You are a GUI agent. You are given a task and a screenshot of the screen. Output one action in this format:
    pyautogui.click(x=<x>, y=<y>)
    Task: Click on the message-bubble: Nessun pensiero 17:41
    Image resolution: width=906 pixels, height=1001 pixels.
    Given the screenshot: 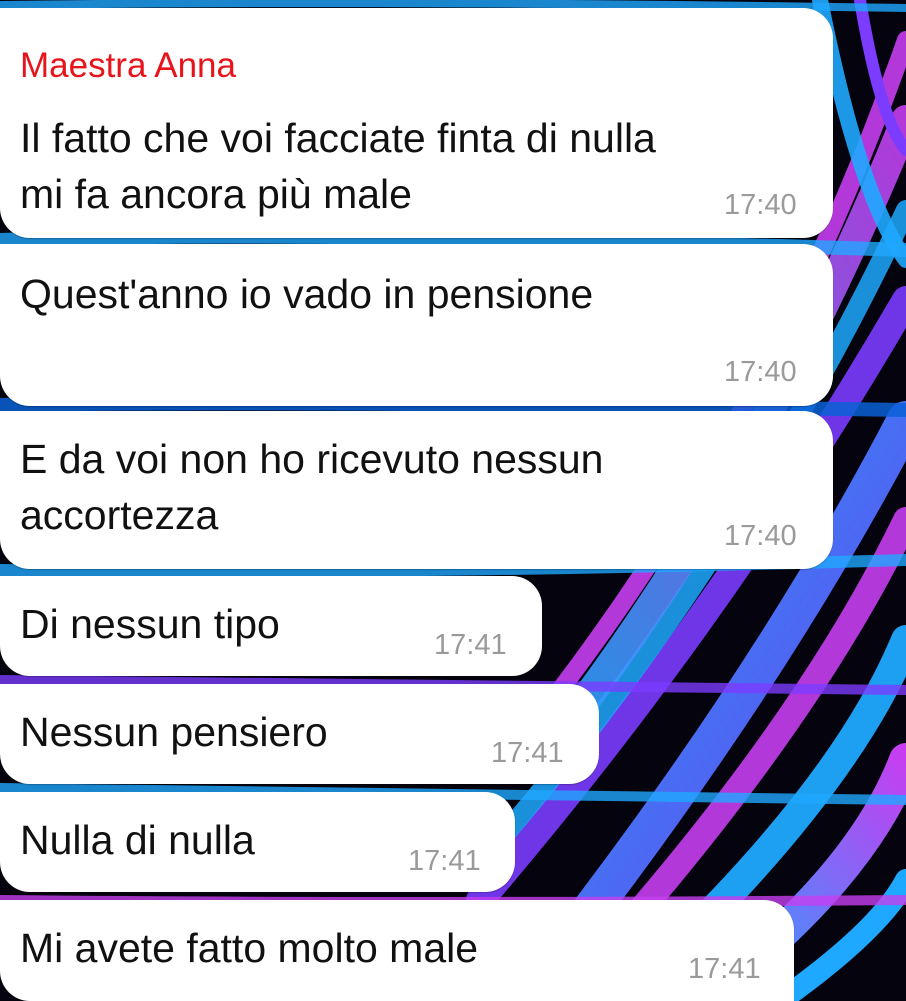 What is the action you would take?
    pyautogui.click(x=299, y=734)
    